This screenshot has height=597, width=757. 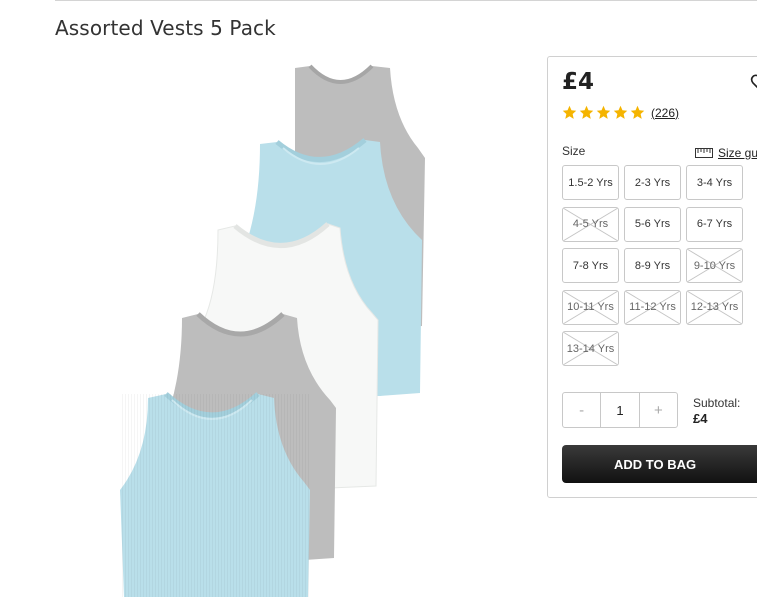 I want to click on ruler-icon, so click(x=704, y=153).